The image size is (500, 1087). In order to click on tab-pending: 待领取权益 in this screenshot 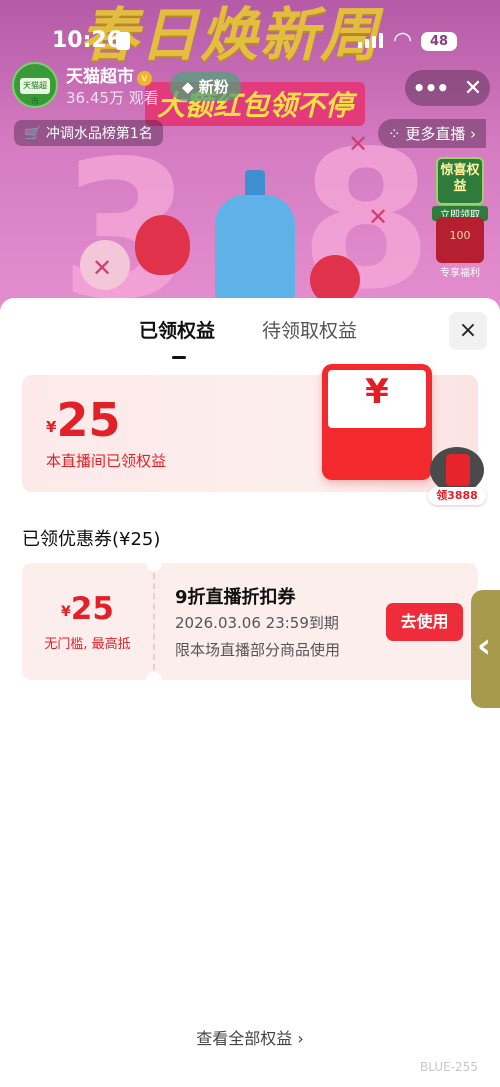, I will do `click(309, 329)`.